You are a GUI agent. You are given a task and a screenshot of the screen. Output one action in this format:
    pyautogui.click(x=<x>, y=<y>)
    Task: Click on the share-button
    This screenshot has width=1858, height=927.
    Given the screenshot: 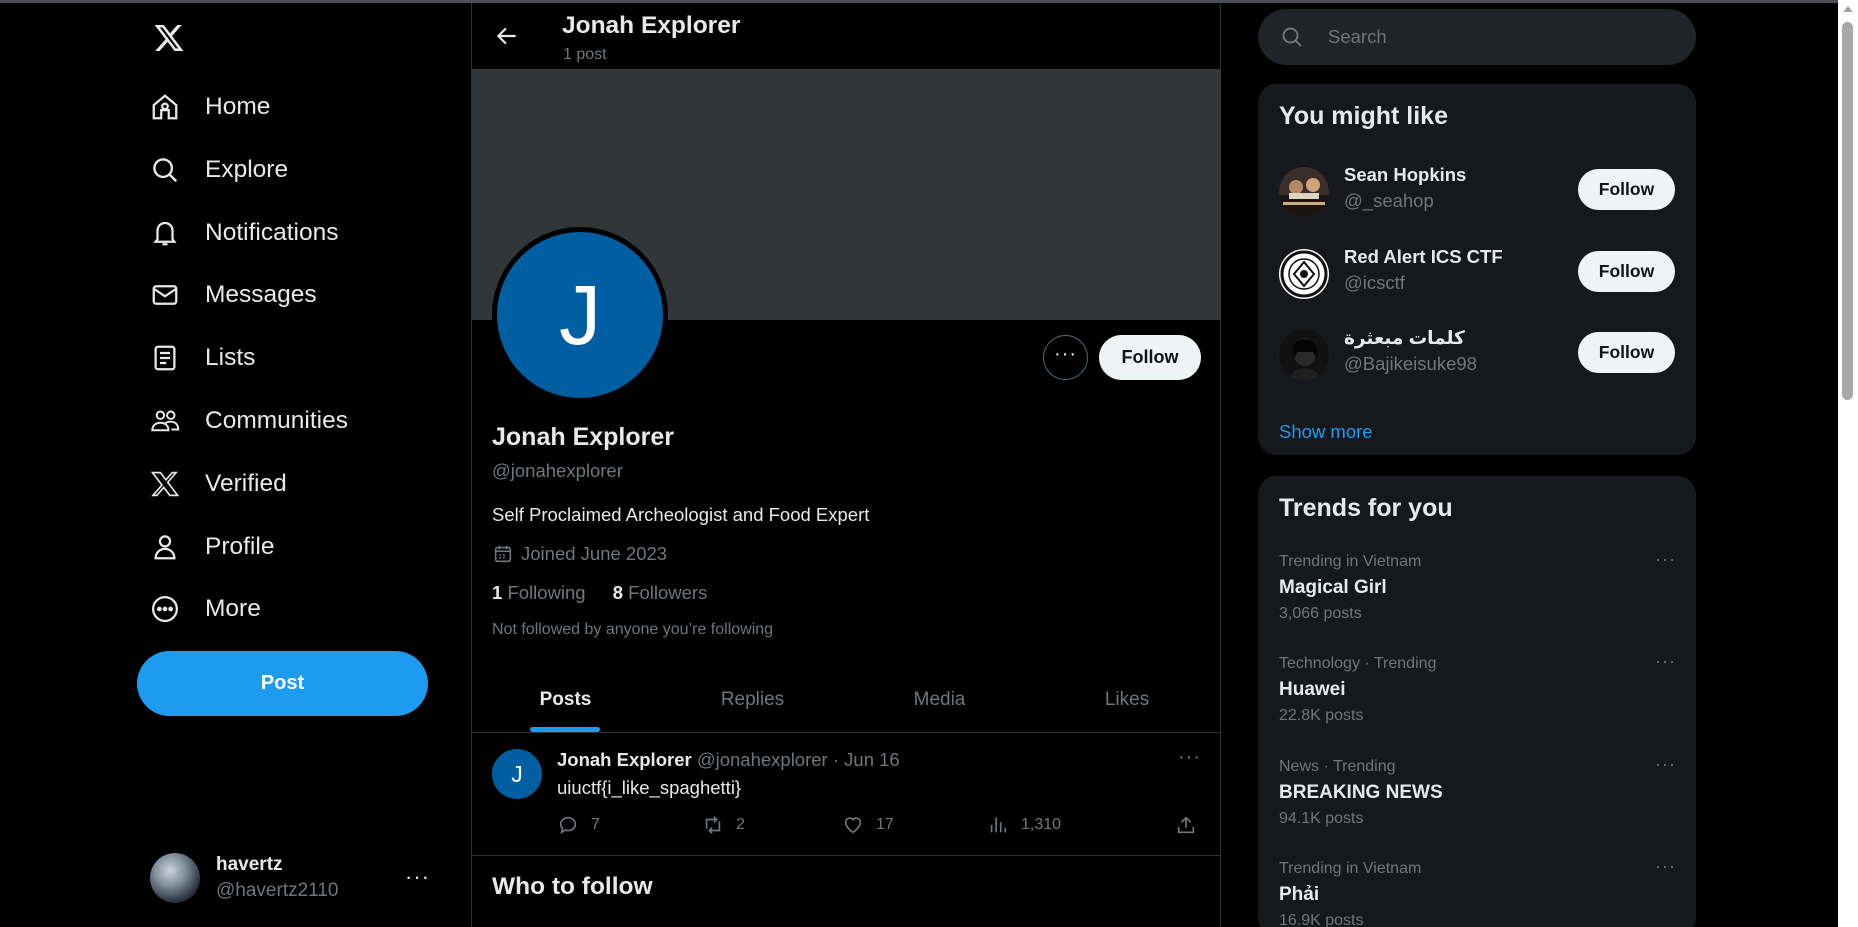 What is the action you would take?
    pyautogui.click(x=1192, y=825)
    